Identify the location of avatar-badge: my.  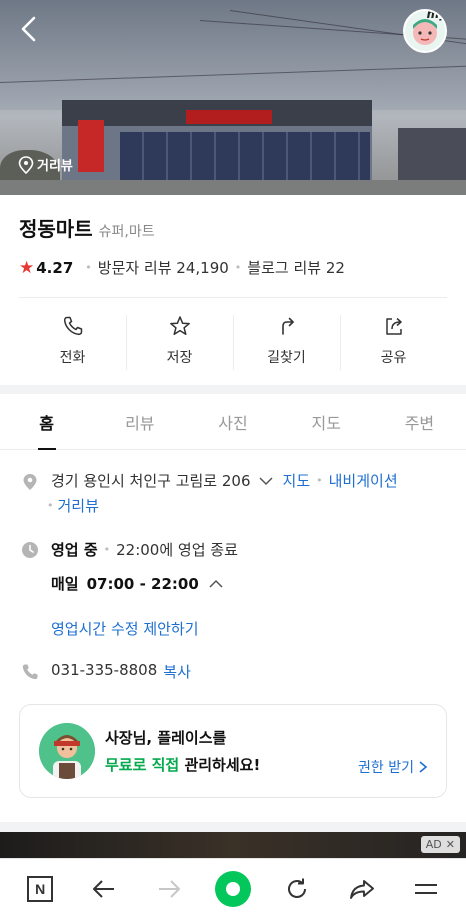
(436, 15).